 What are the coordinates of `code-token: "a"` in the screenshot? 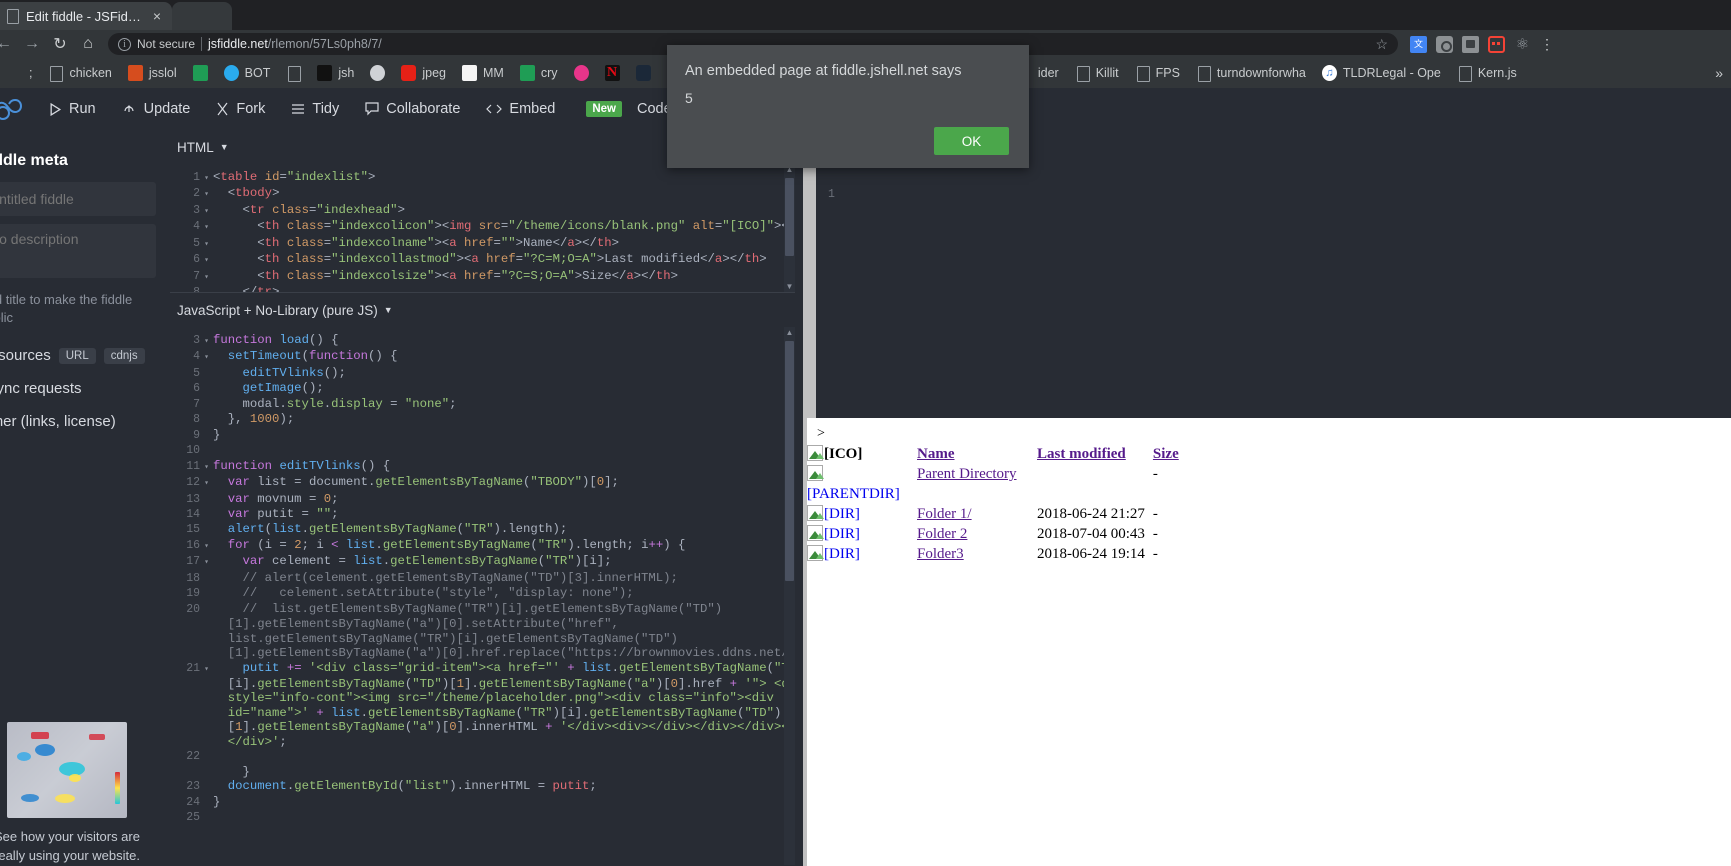 It's located at (423, 727).